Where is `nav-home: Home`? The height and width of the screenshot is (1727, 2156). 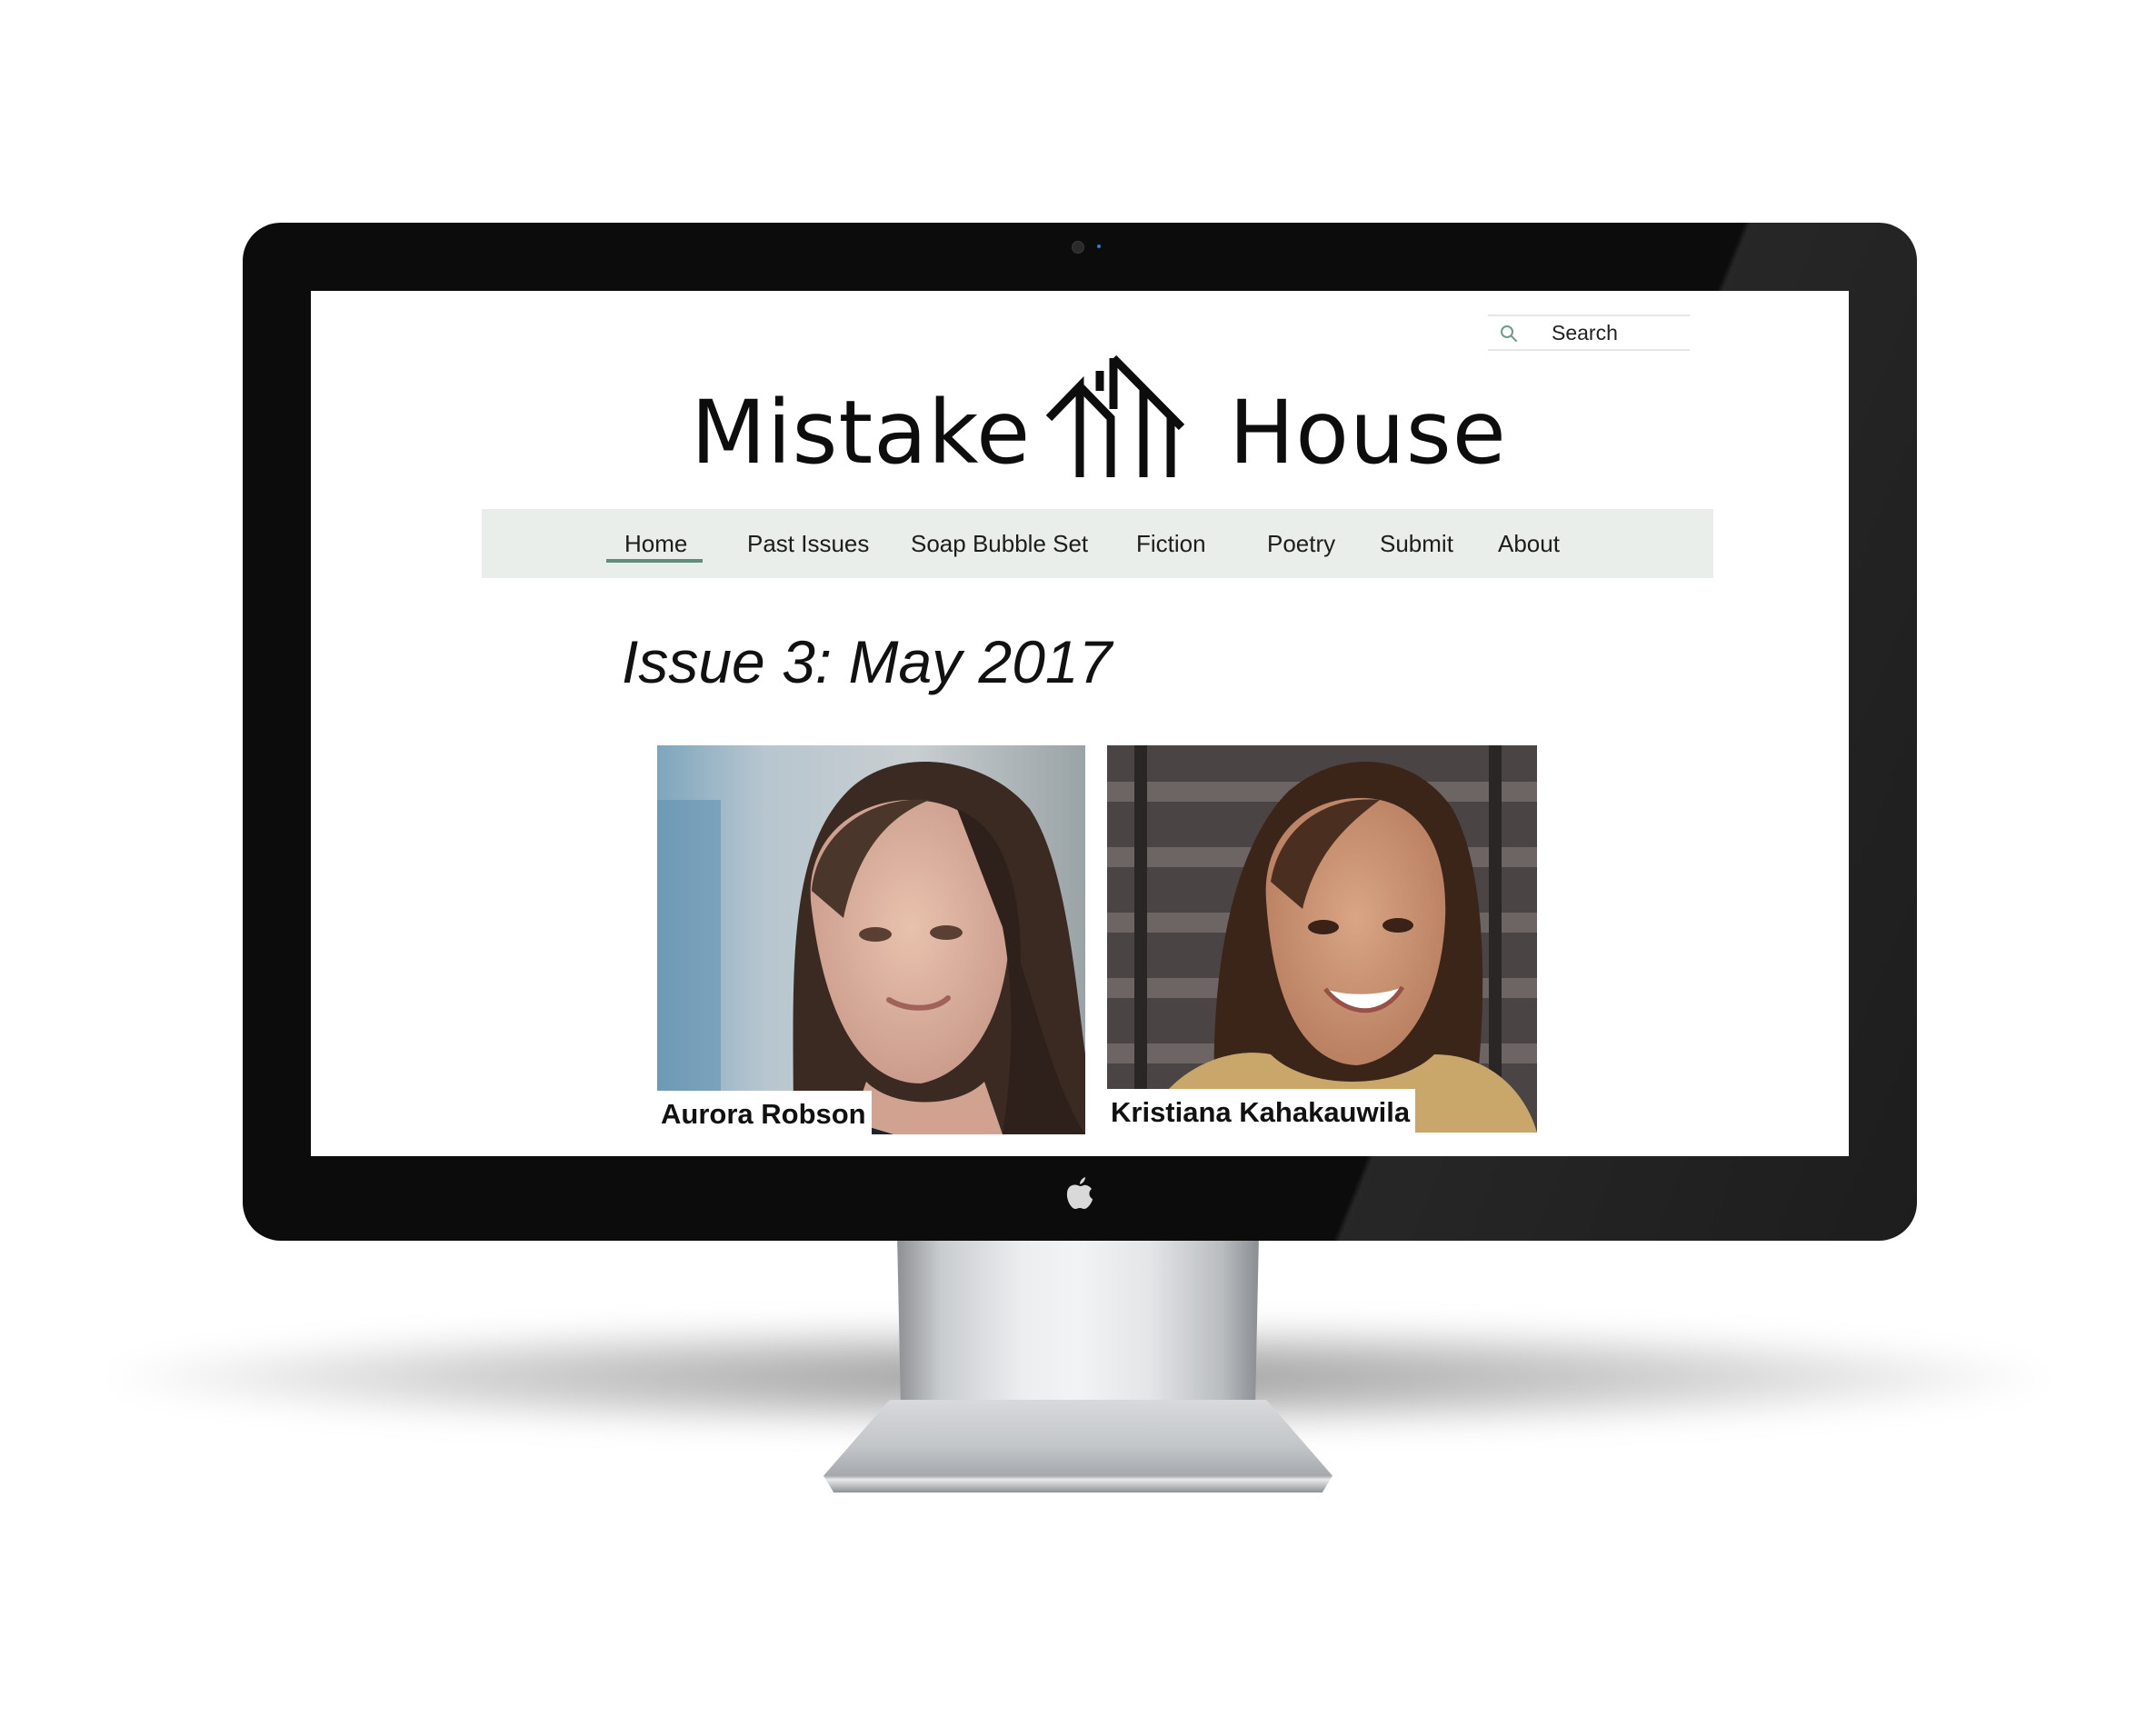
nav-home: Home is located at coordinates (655, 543).